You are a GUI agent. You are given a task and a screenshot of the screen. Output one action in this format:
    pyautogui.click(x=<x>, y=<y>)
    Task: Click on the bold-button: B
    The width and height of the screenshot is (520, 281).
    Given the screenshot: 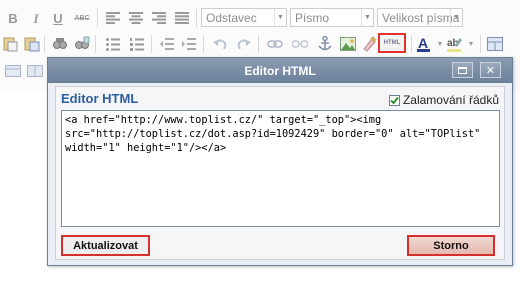 What is the action you would take?
    pyautogui.click(x=13, y=18)
    